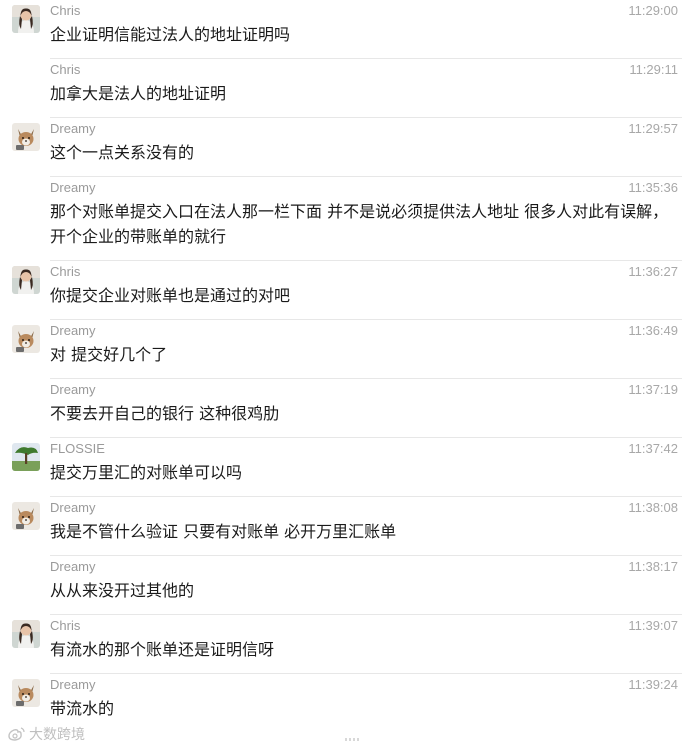 The height and width of the screenshot is (748, 690). What do you see at coordinates (653, 69) in the screenshot?
I see `message-time: 11:29:11` at bounding box center [653, 69].